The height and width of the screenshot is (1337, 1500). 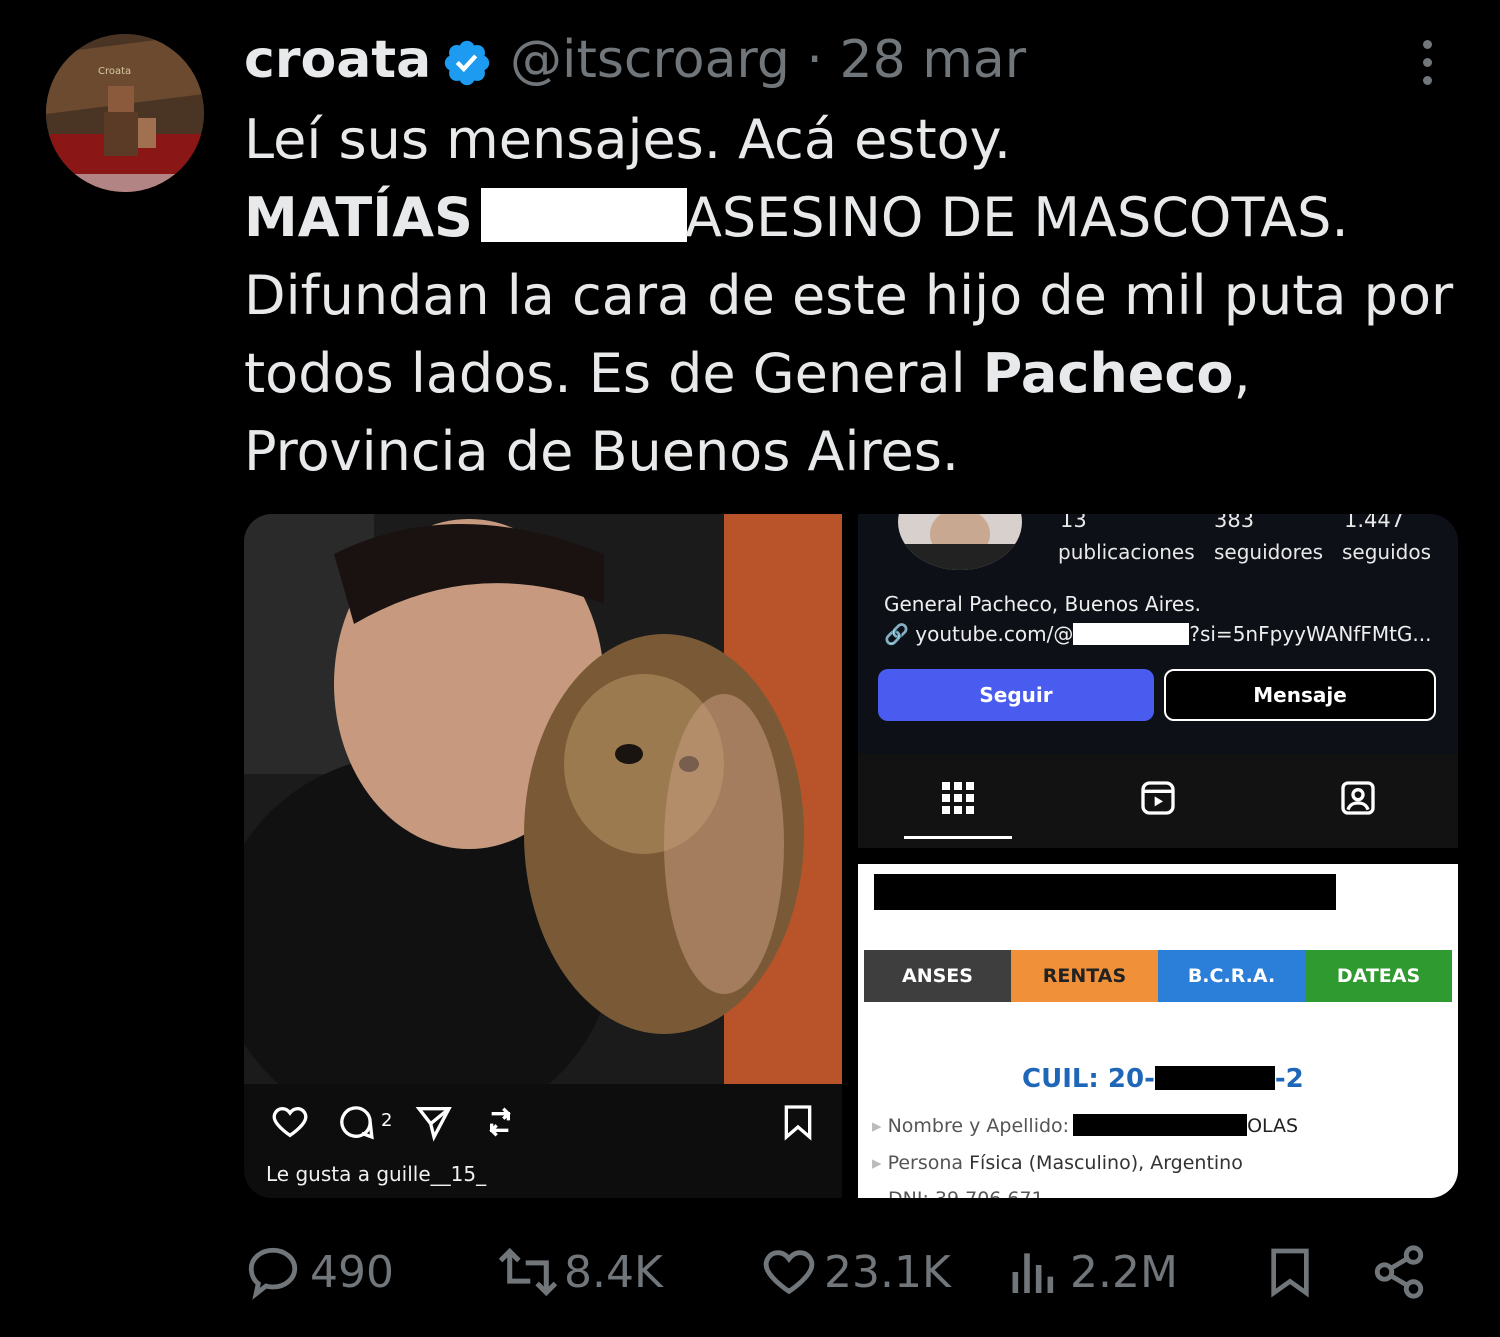 I want to click on like-action: 23.1K, so click(x=855, y=1272).